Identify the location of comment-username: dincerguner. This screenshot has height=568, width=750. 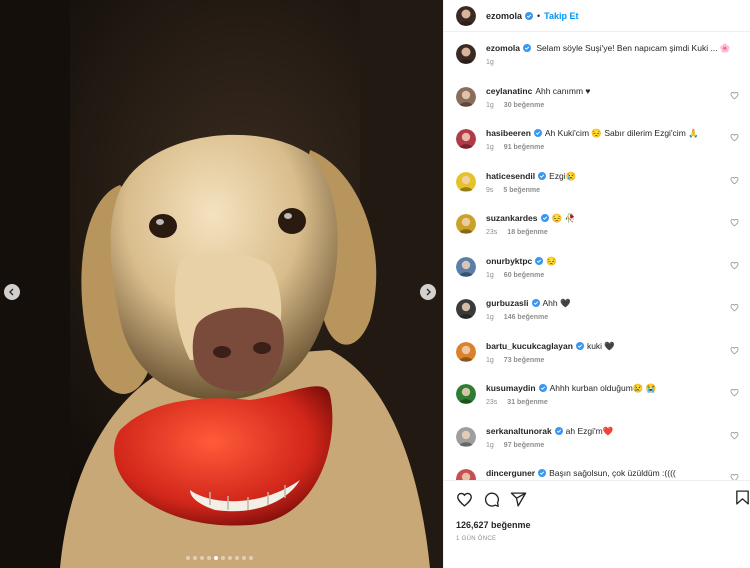
(510, 473).